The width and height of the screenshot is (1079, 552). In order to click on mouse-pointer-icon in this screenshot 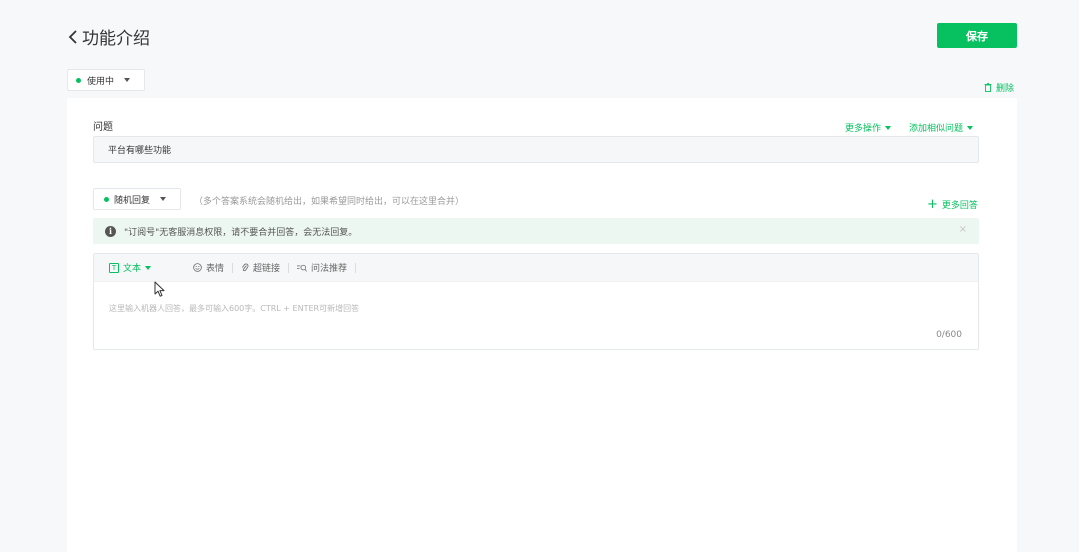, I will do `click(159, 289)`.